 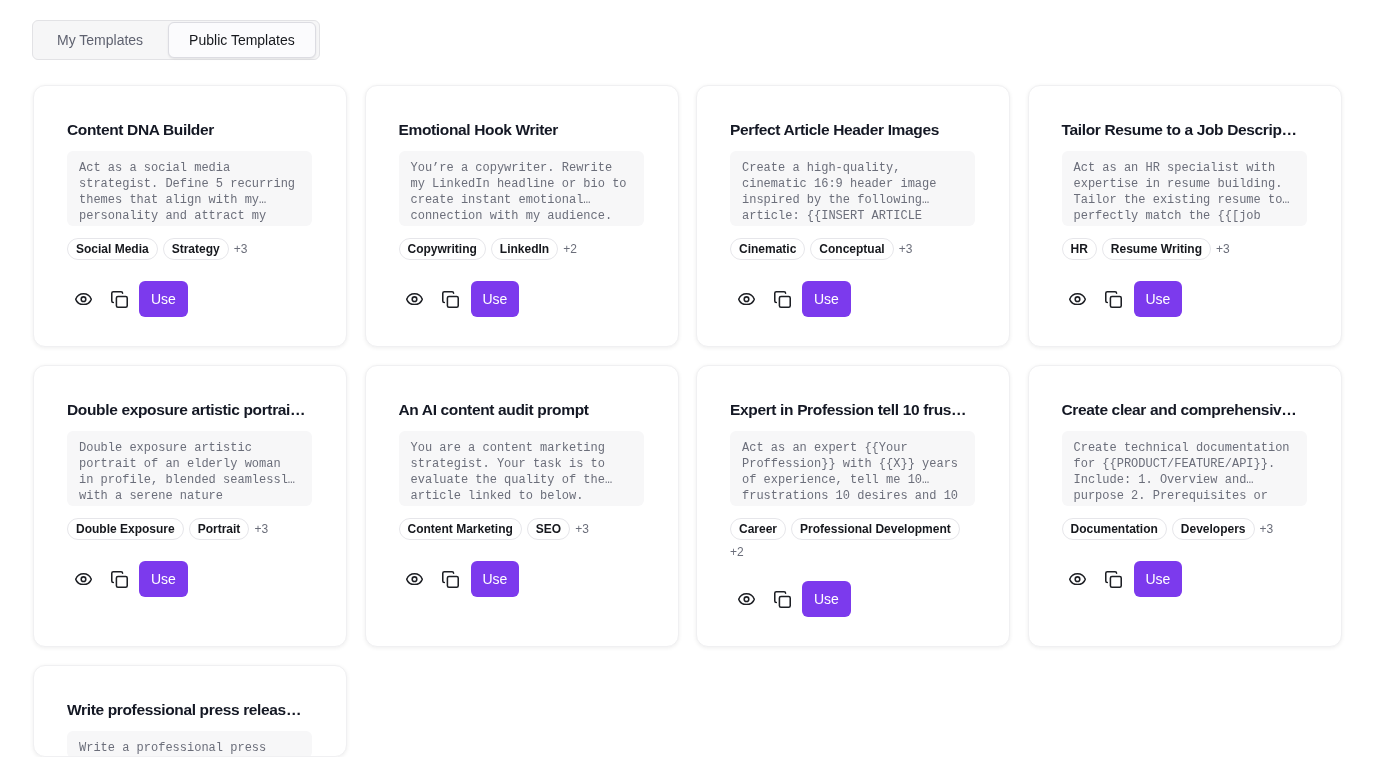 I want to click on tag-chip: Social Media, so click(x=112, y=249).